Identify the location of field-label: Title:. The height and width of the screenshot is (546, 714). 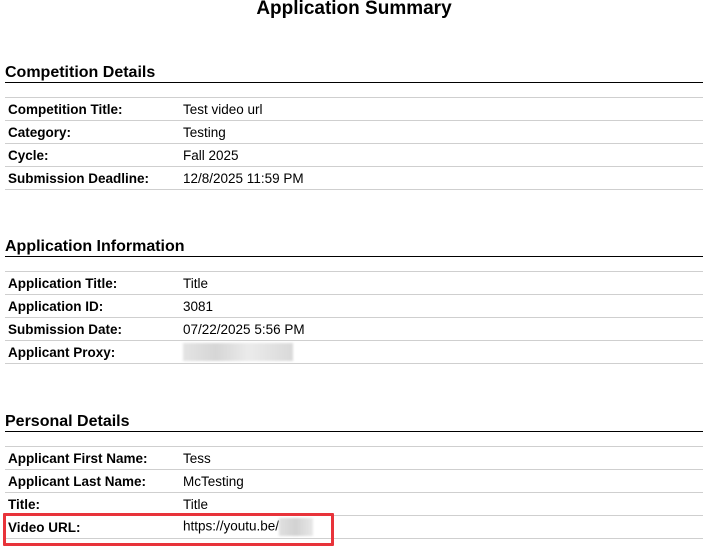
(24, 504).